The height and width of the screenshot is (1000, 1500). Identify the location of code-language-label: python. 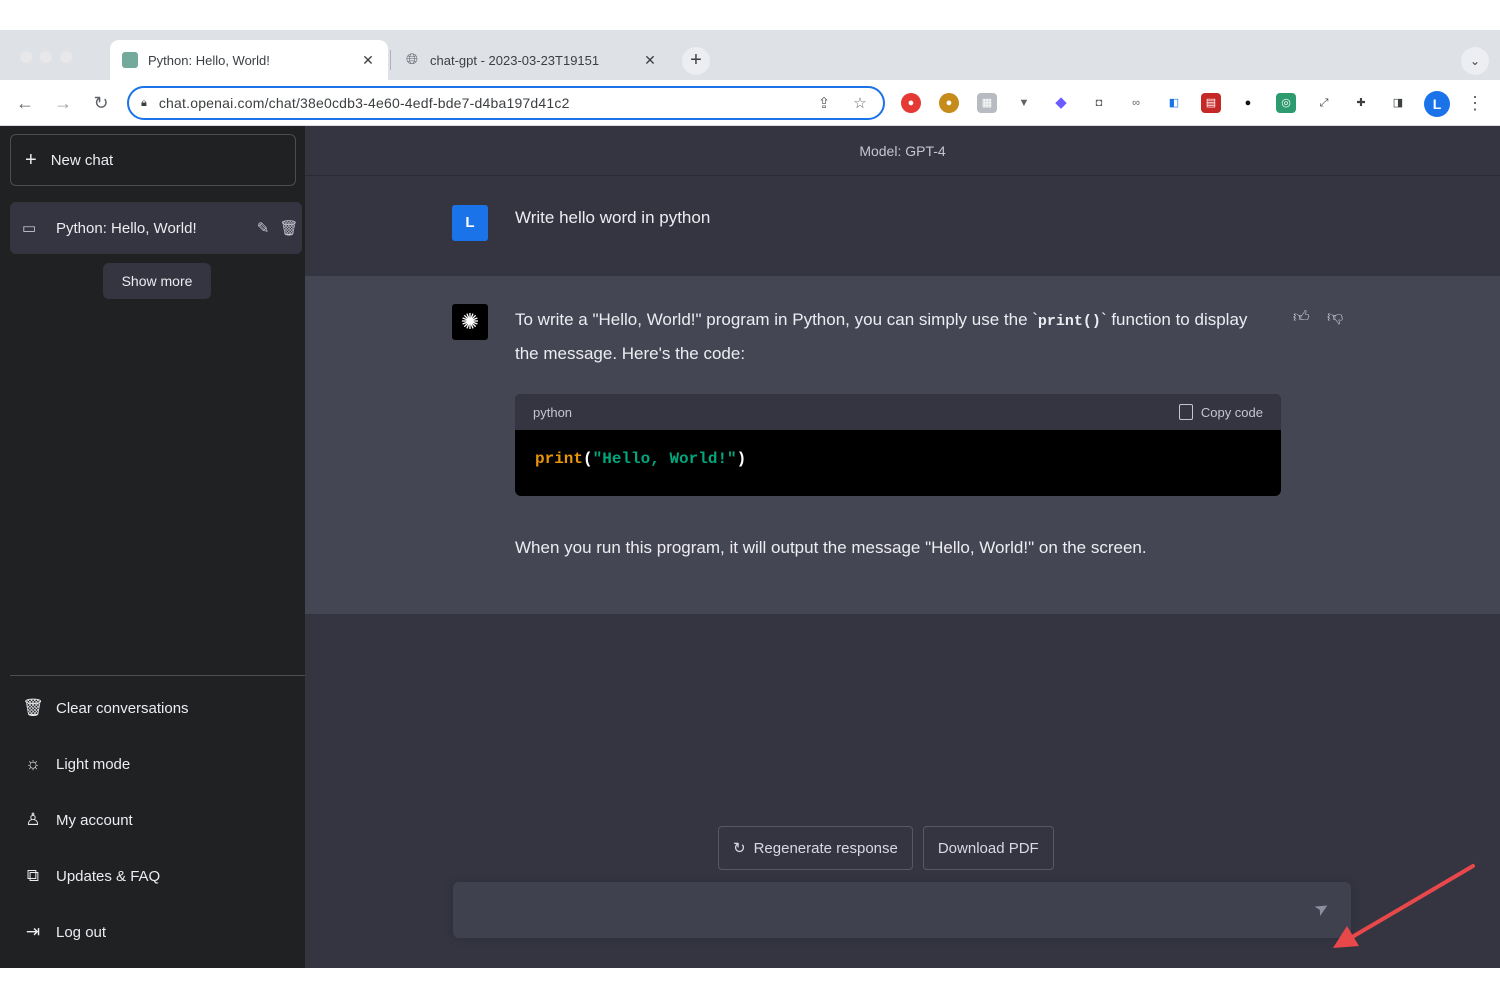
(553, 412).